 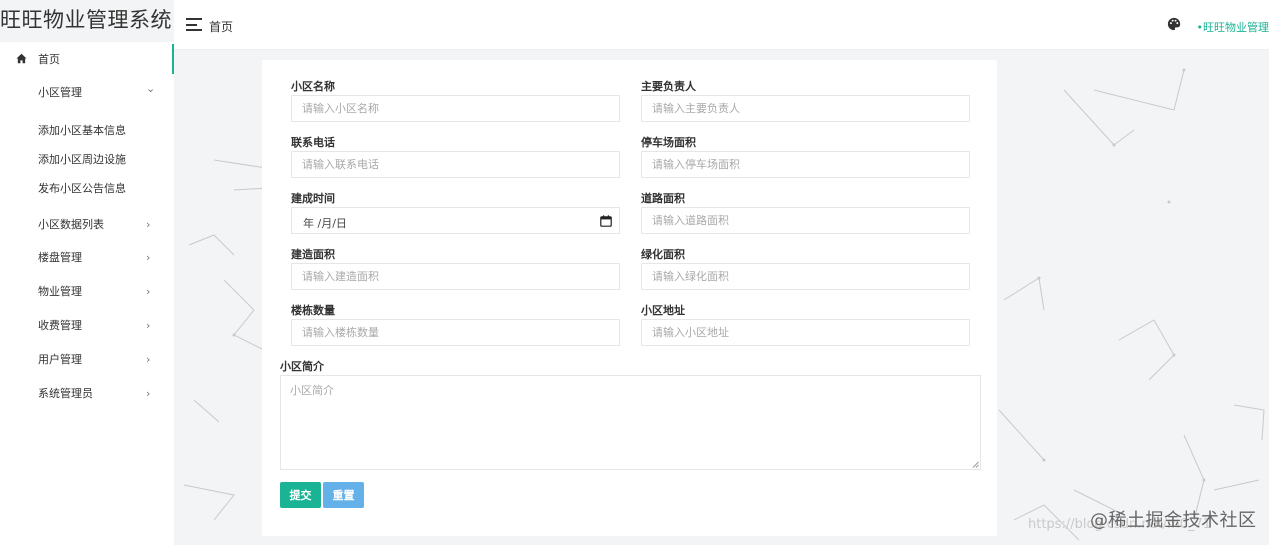 What do you see at coordinates (343, 495) in the screenshot?
I see `reset-button: 重置` at bounding box center [343, 495].